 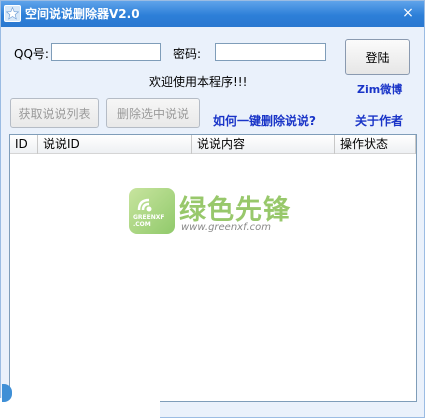 What do you see at coordinates (31, 54) in the screenshot?
I see `qq-label: QQ号:` at bounding box center [31, 54].